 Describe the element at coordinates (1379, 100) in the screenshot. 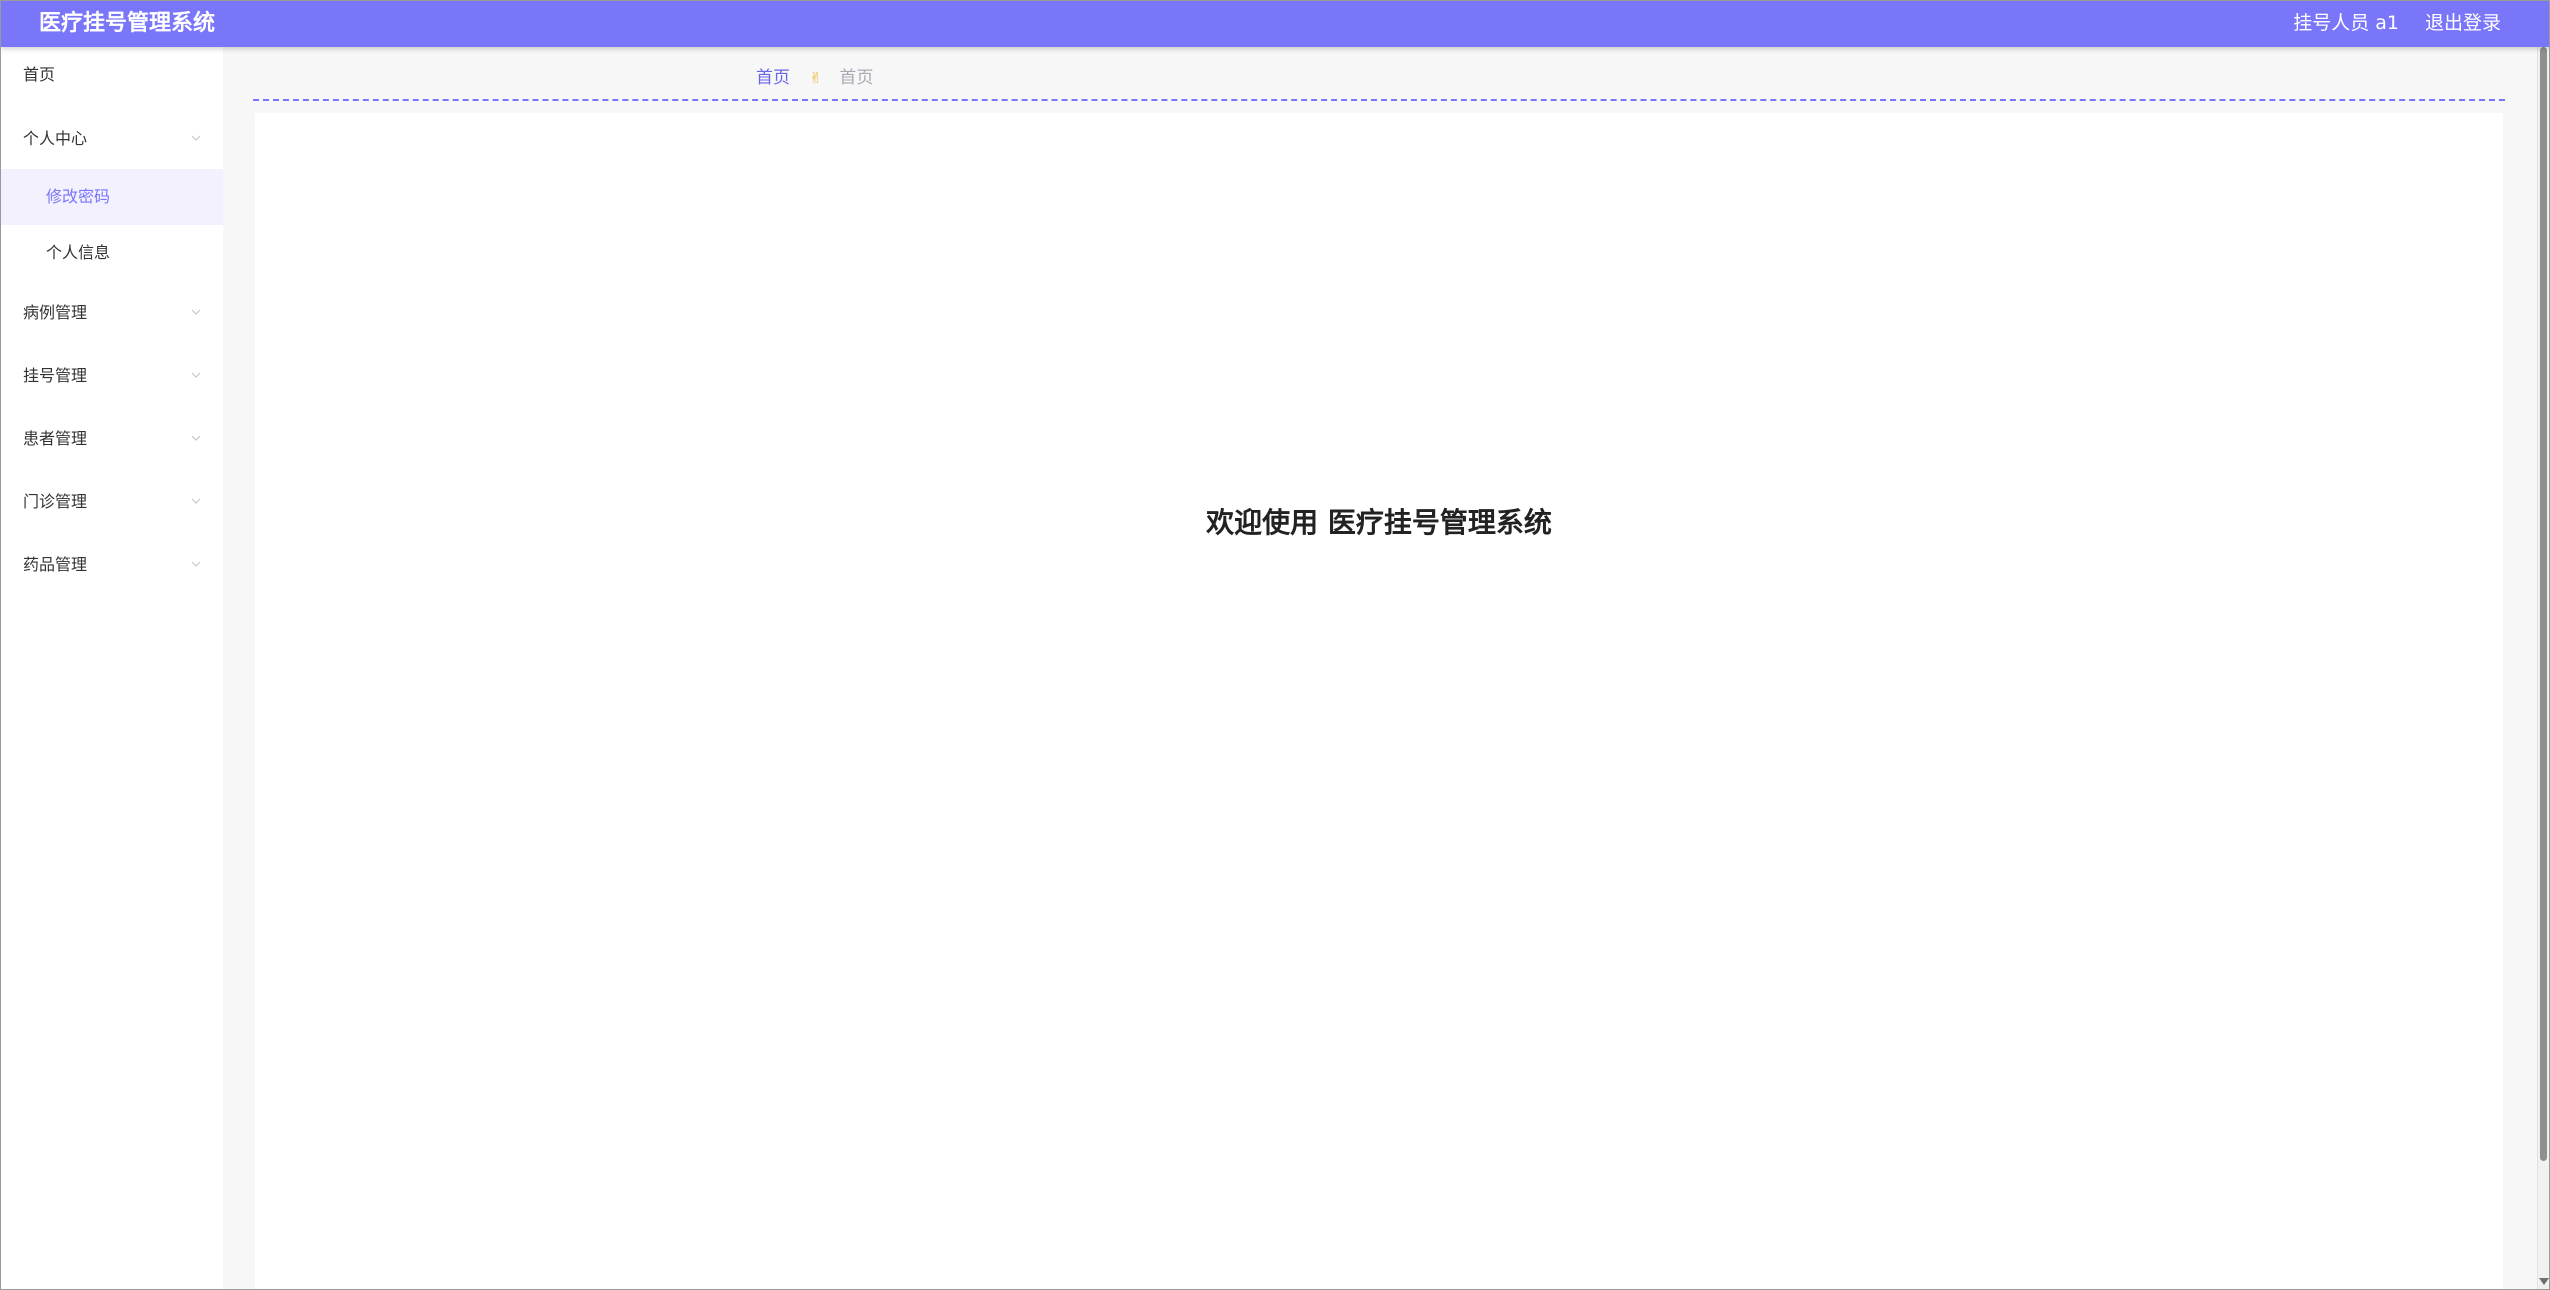

I see `breadcrumb-divider` at that location.